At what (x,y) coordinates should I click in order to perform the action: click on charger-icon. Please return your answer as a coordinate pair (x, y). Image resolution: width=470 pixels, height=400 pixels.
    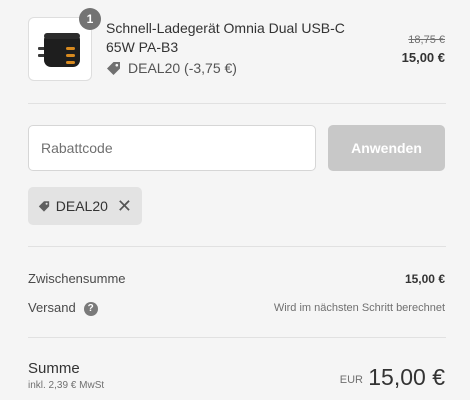
    Looking at the image, I should click on (59, 50).